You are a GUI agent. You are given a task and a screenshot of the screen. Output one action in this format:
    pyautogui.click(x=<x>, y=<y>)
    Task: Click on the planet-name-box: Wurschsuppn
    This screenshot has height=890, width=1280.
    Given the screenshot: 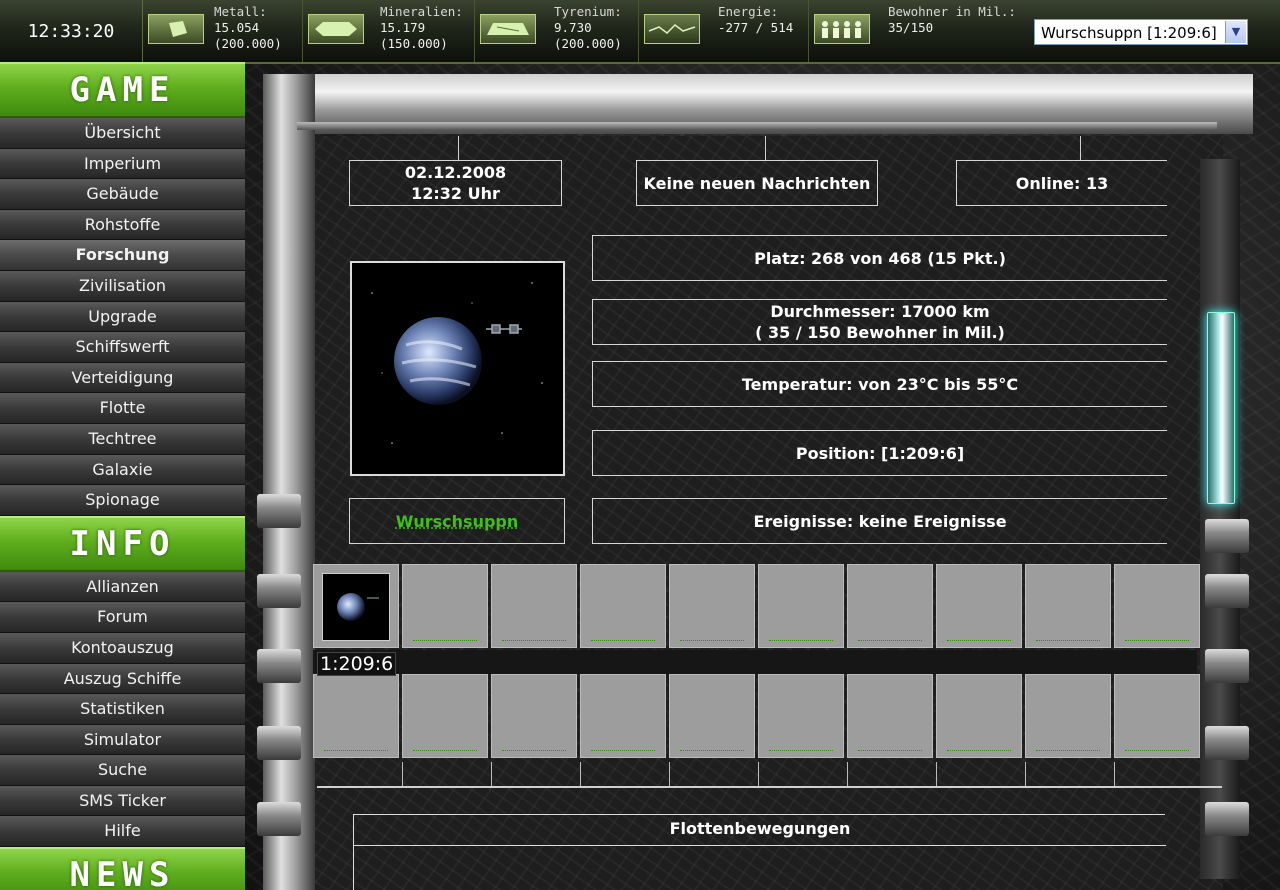 What is the action you would take?
    pyautogui.click(x=457, y=521)
    